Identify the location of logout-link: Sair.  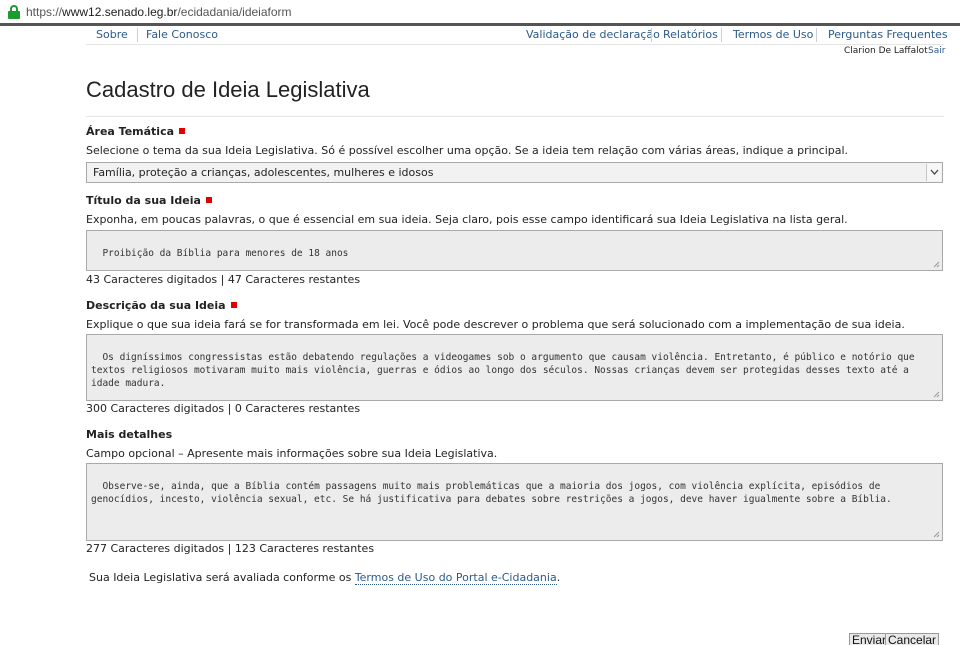
(936, 51).